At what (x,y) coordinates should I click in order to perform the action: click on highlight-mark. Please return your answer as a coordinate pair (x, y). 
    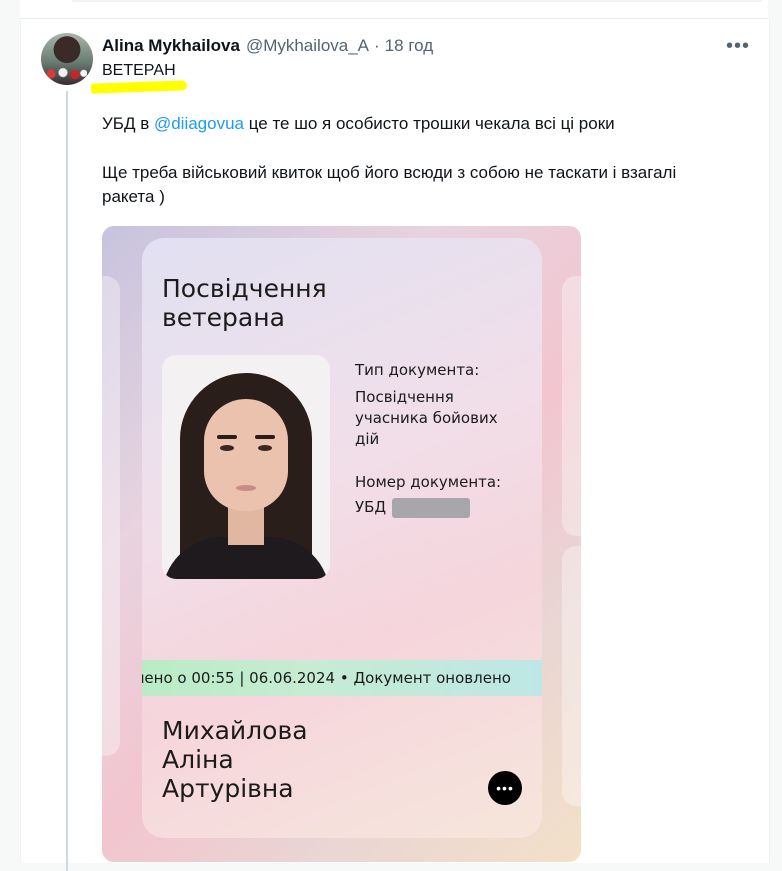
    Looking at the image, I should click on (139, 87).